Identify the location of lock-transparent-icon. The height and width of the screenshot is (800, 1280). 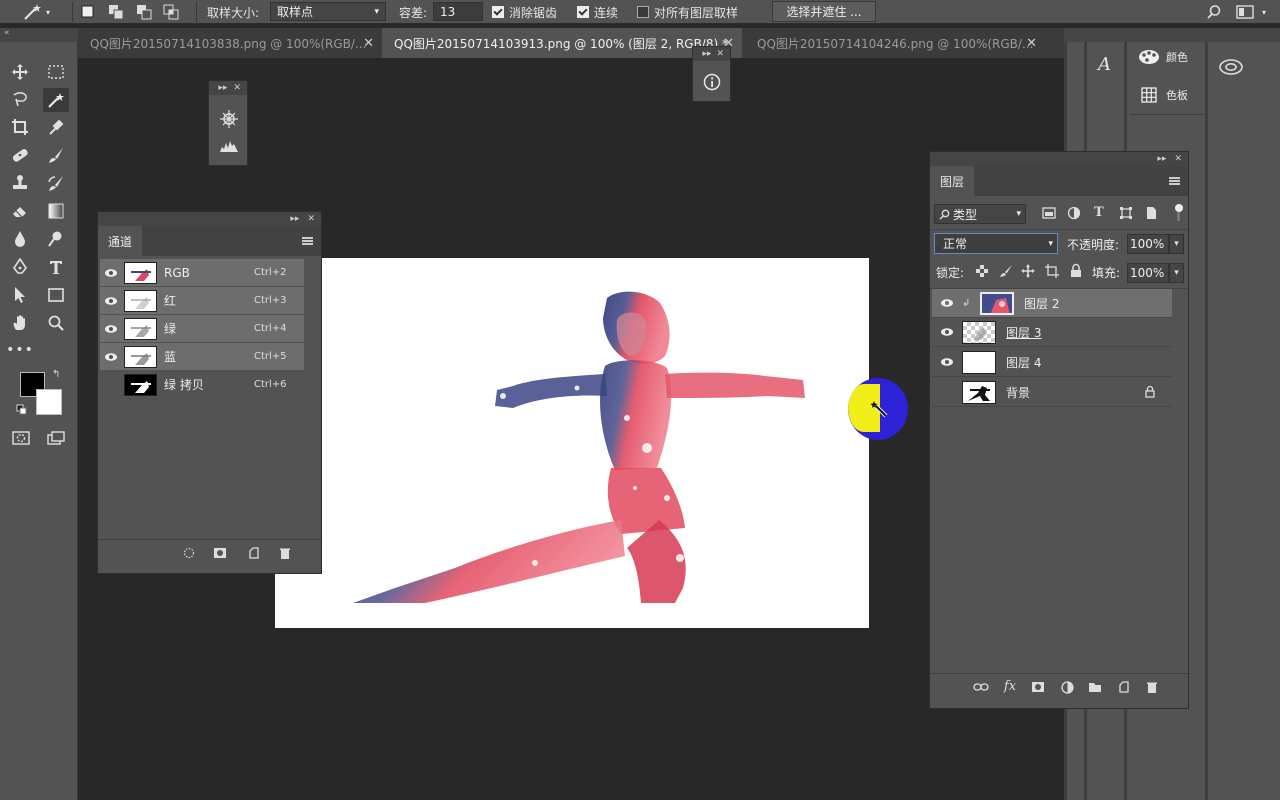
(982, 271).